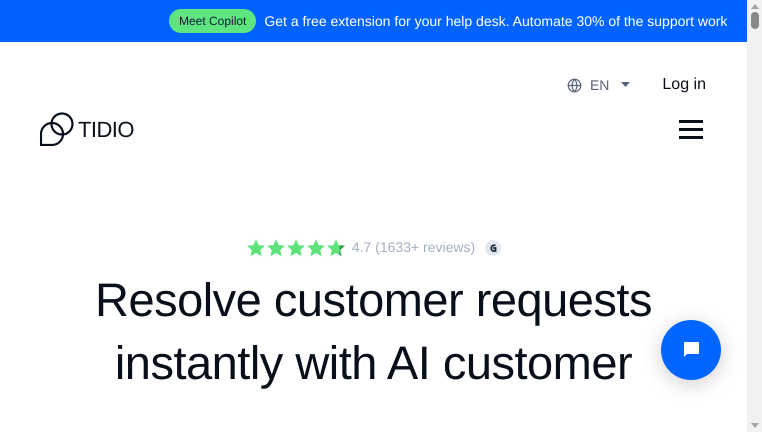  Describe the element at coordinates (493, 248) in the screenshot. I see `review-site-icon` at that location.